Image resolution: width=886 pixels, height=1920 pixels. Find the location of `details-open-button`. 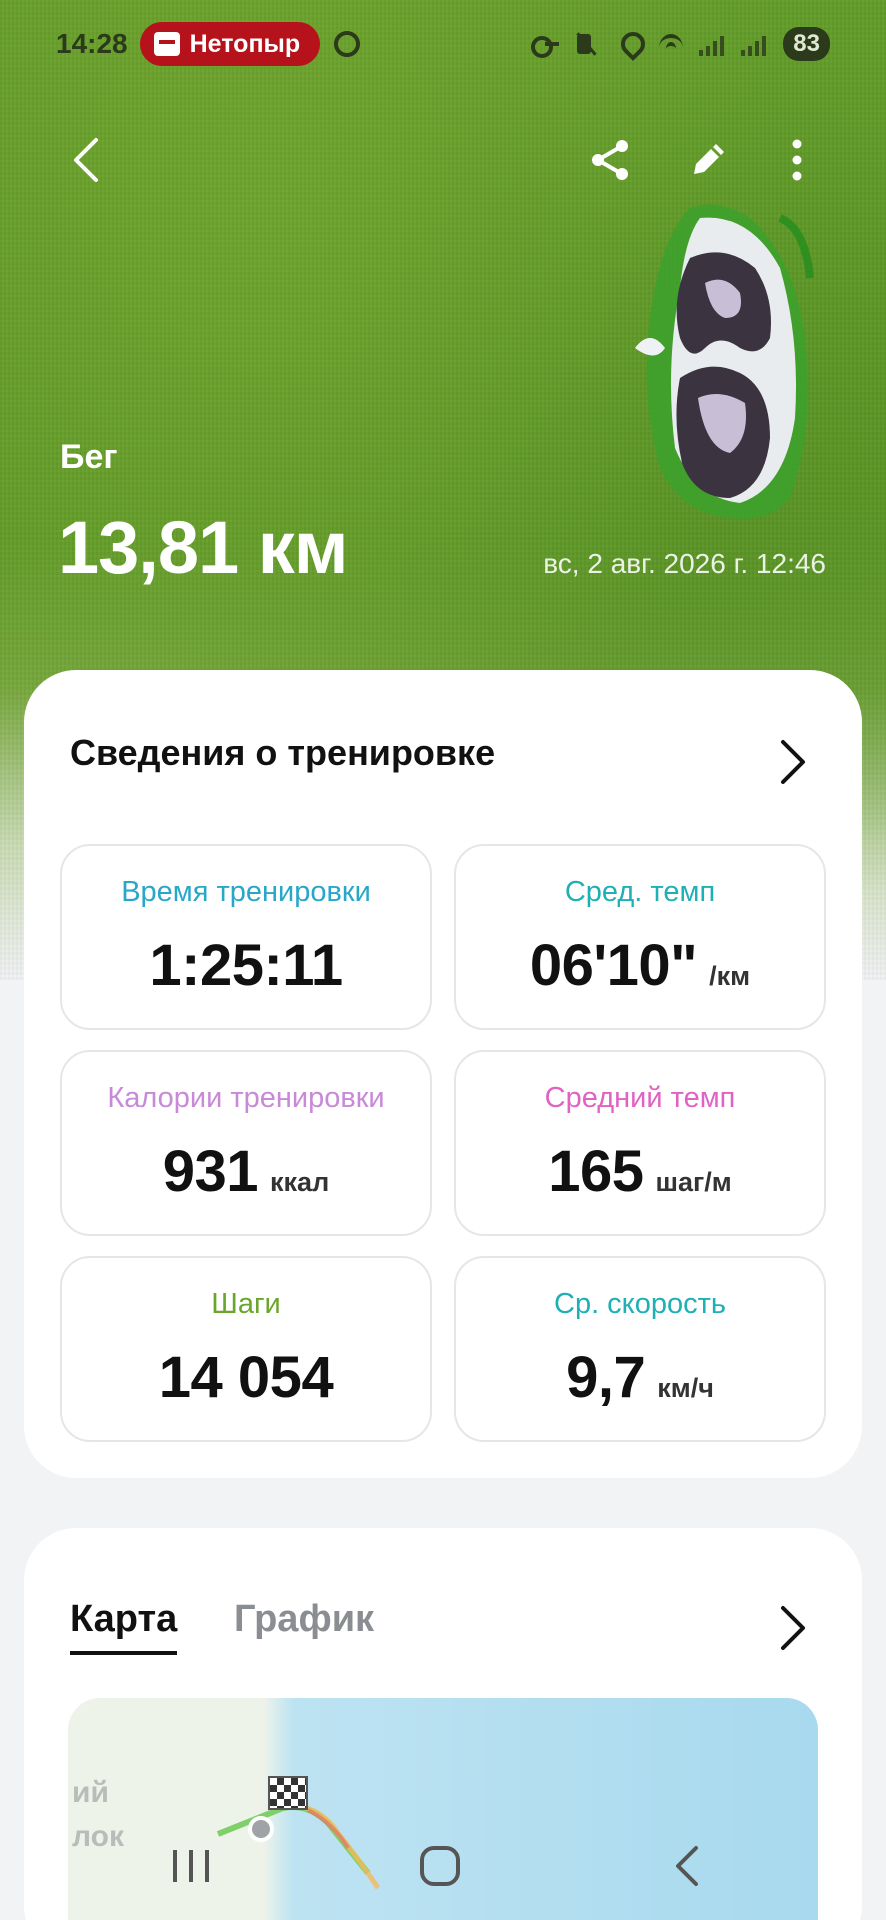

details-open-button is located at coordinates (794, 762).